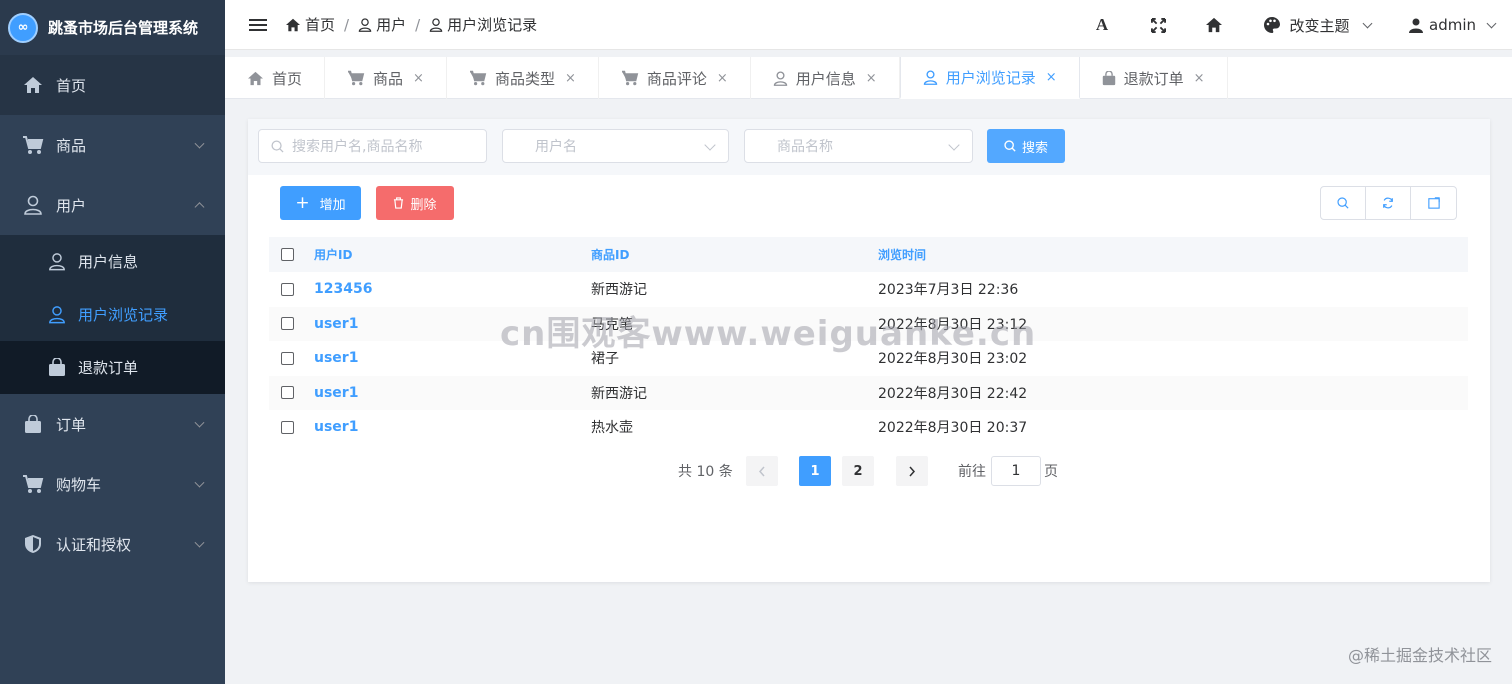 This screenshot has width=1512, height=684. Describe the element at coordinates (1102, 25) in the screenshot. I see `font-size-button: A` at that location.